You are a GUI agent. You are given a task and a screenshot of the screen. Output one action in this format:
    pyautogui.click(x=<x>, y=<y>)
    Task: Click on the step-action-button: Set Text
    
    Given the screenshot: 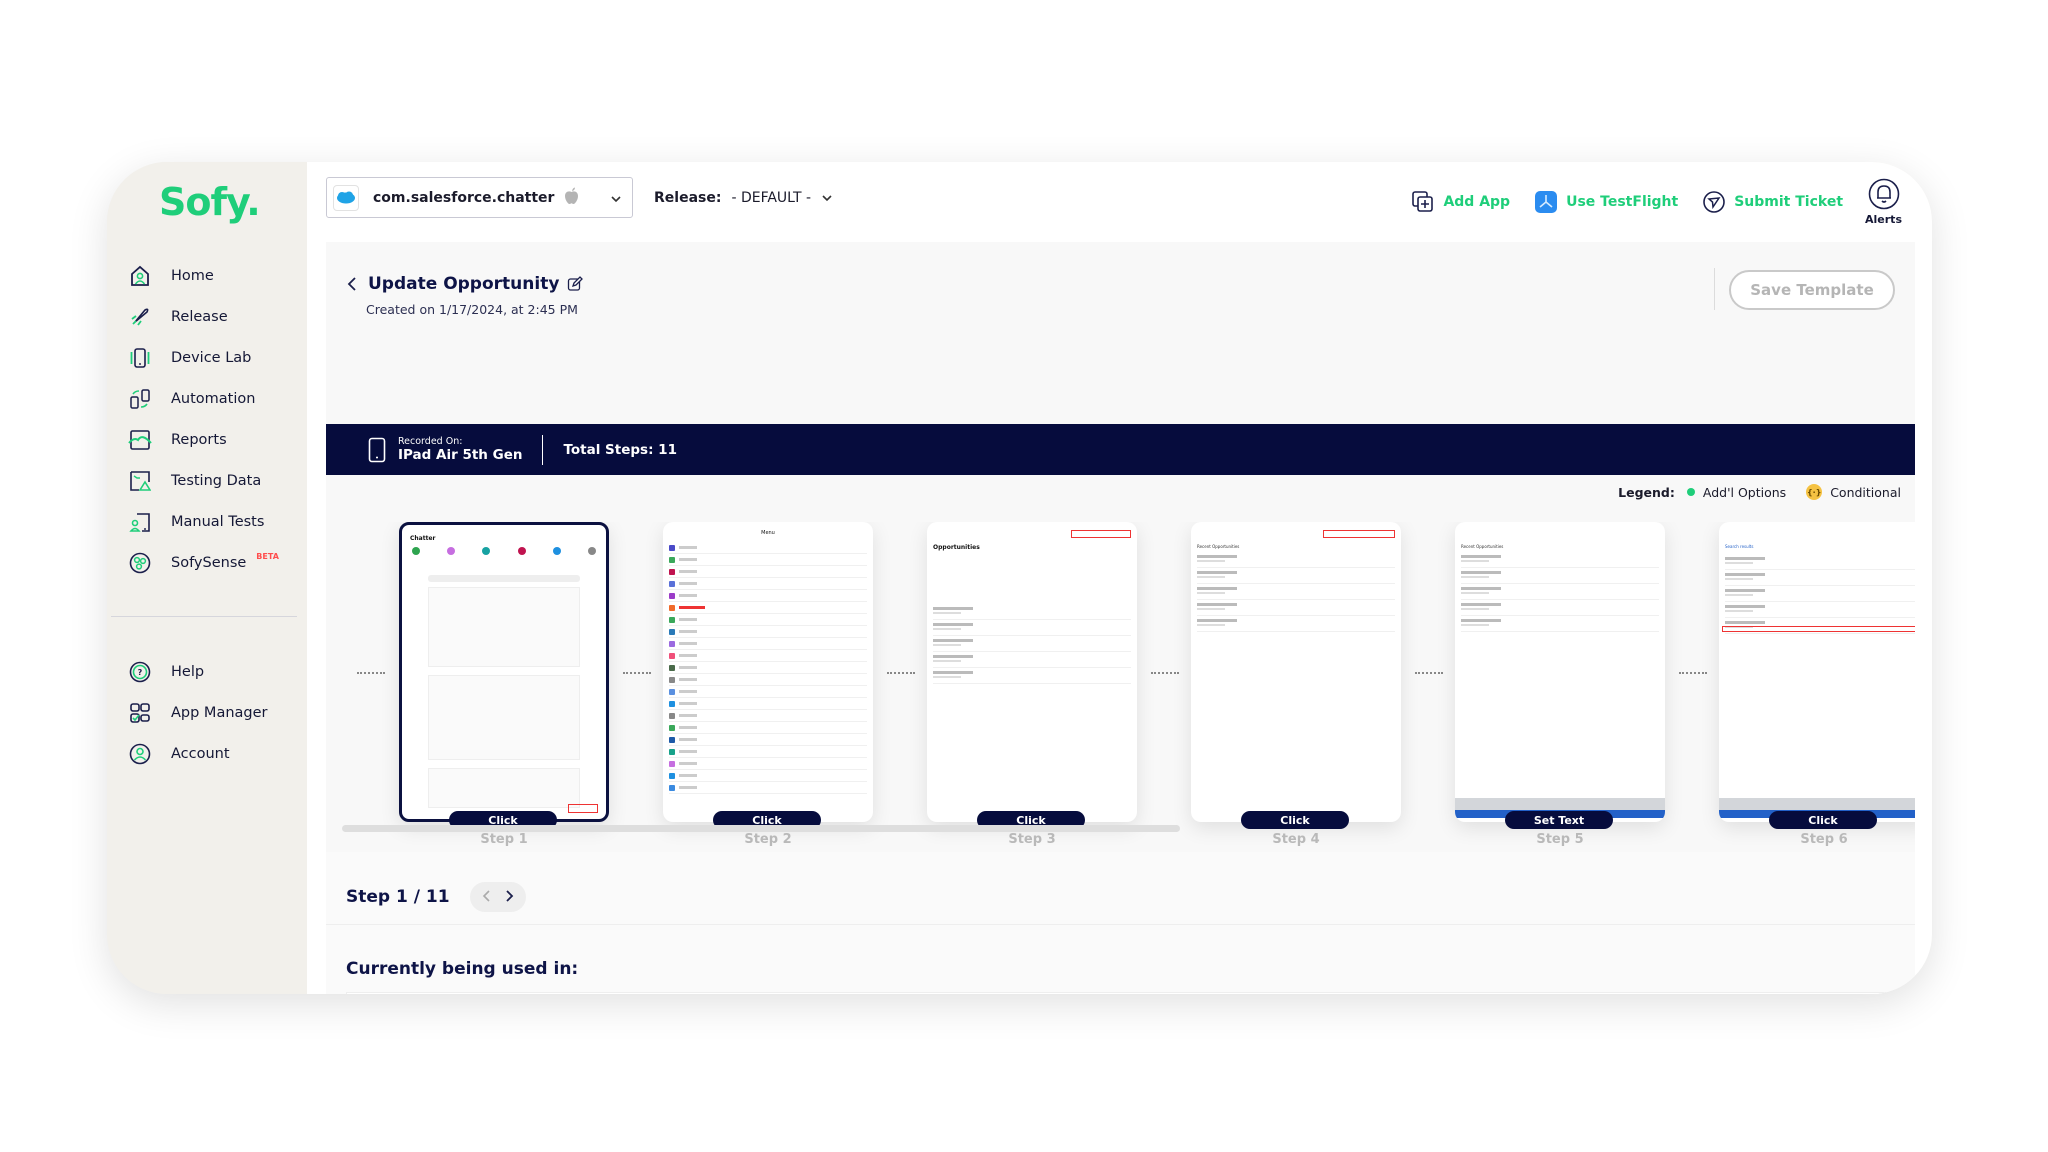 What is the action you would take?
    pyautogui.click(x=1559, y=820)
    